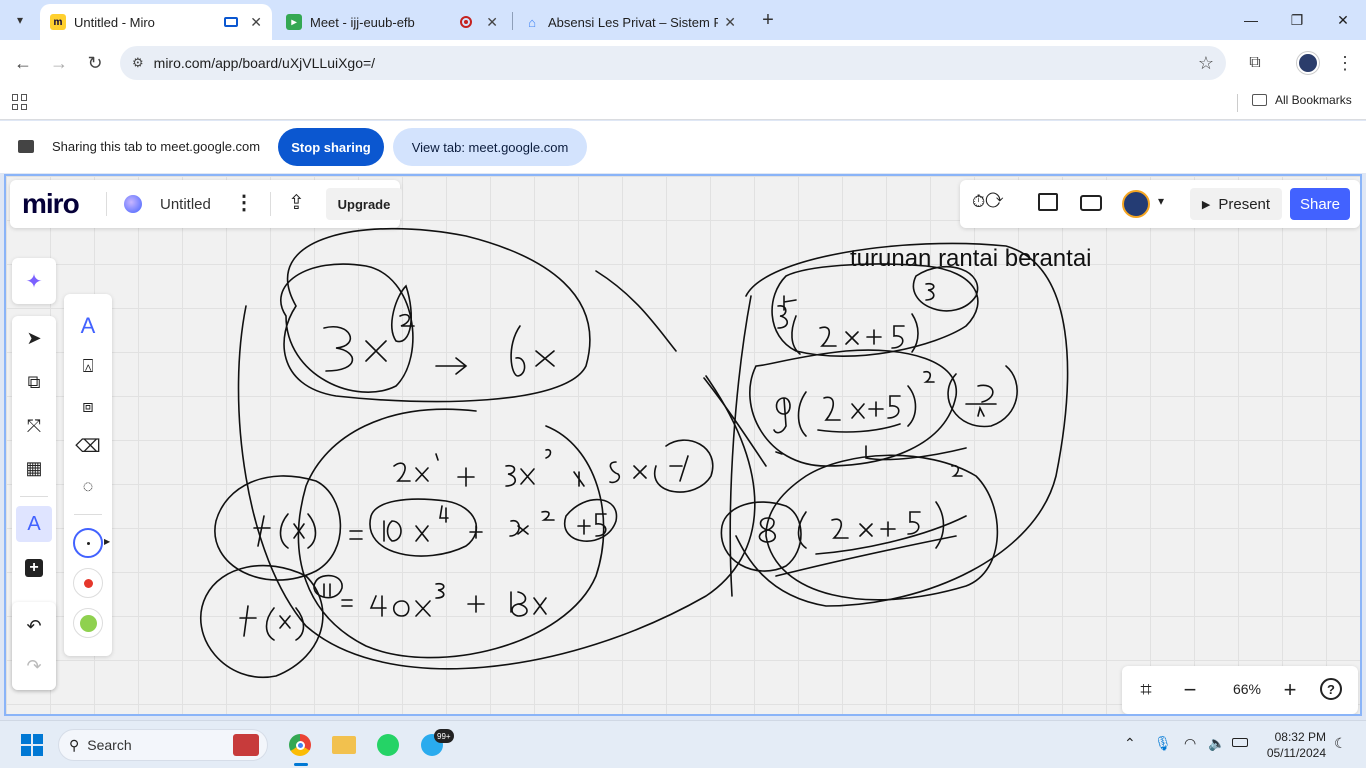 This screenshot has height=768, width=1366. What do you see at coordinates (294, 22) in the screenshot?
I see `meet-favicon-icon: ▸` at bounding box center [294, 22].